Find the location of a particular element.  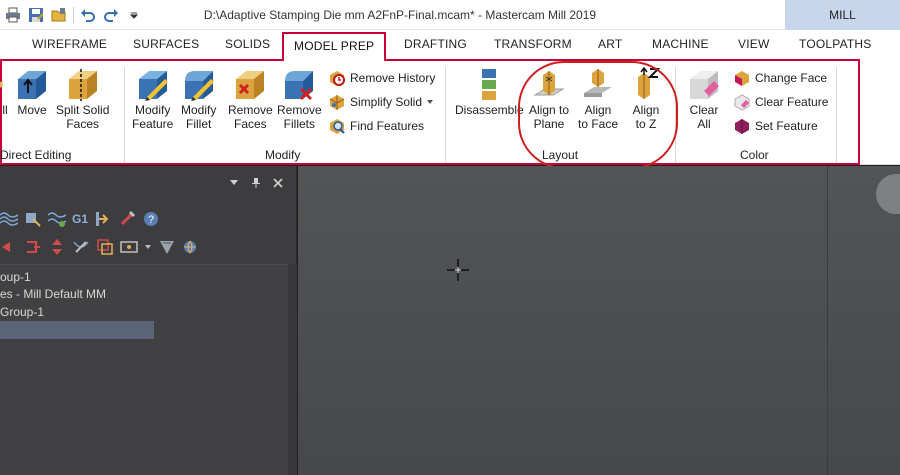

move-solid-icon is located at coordinates (32, 85).